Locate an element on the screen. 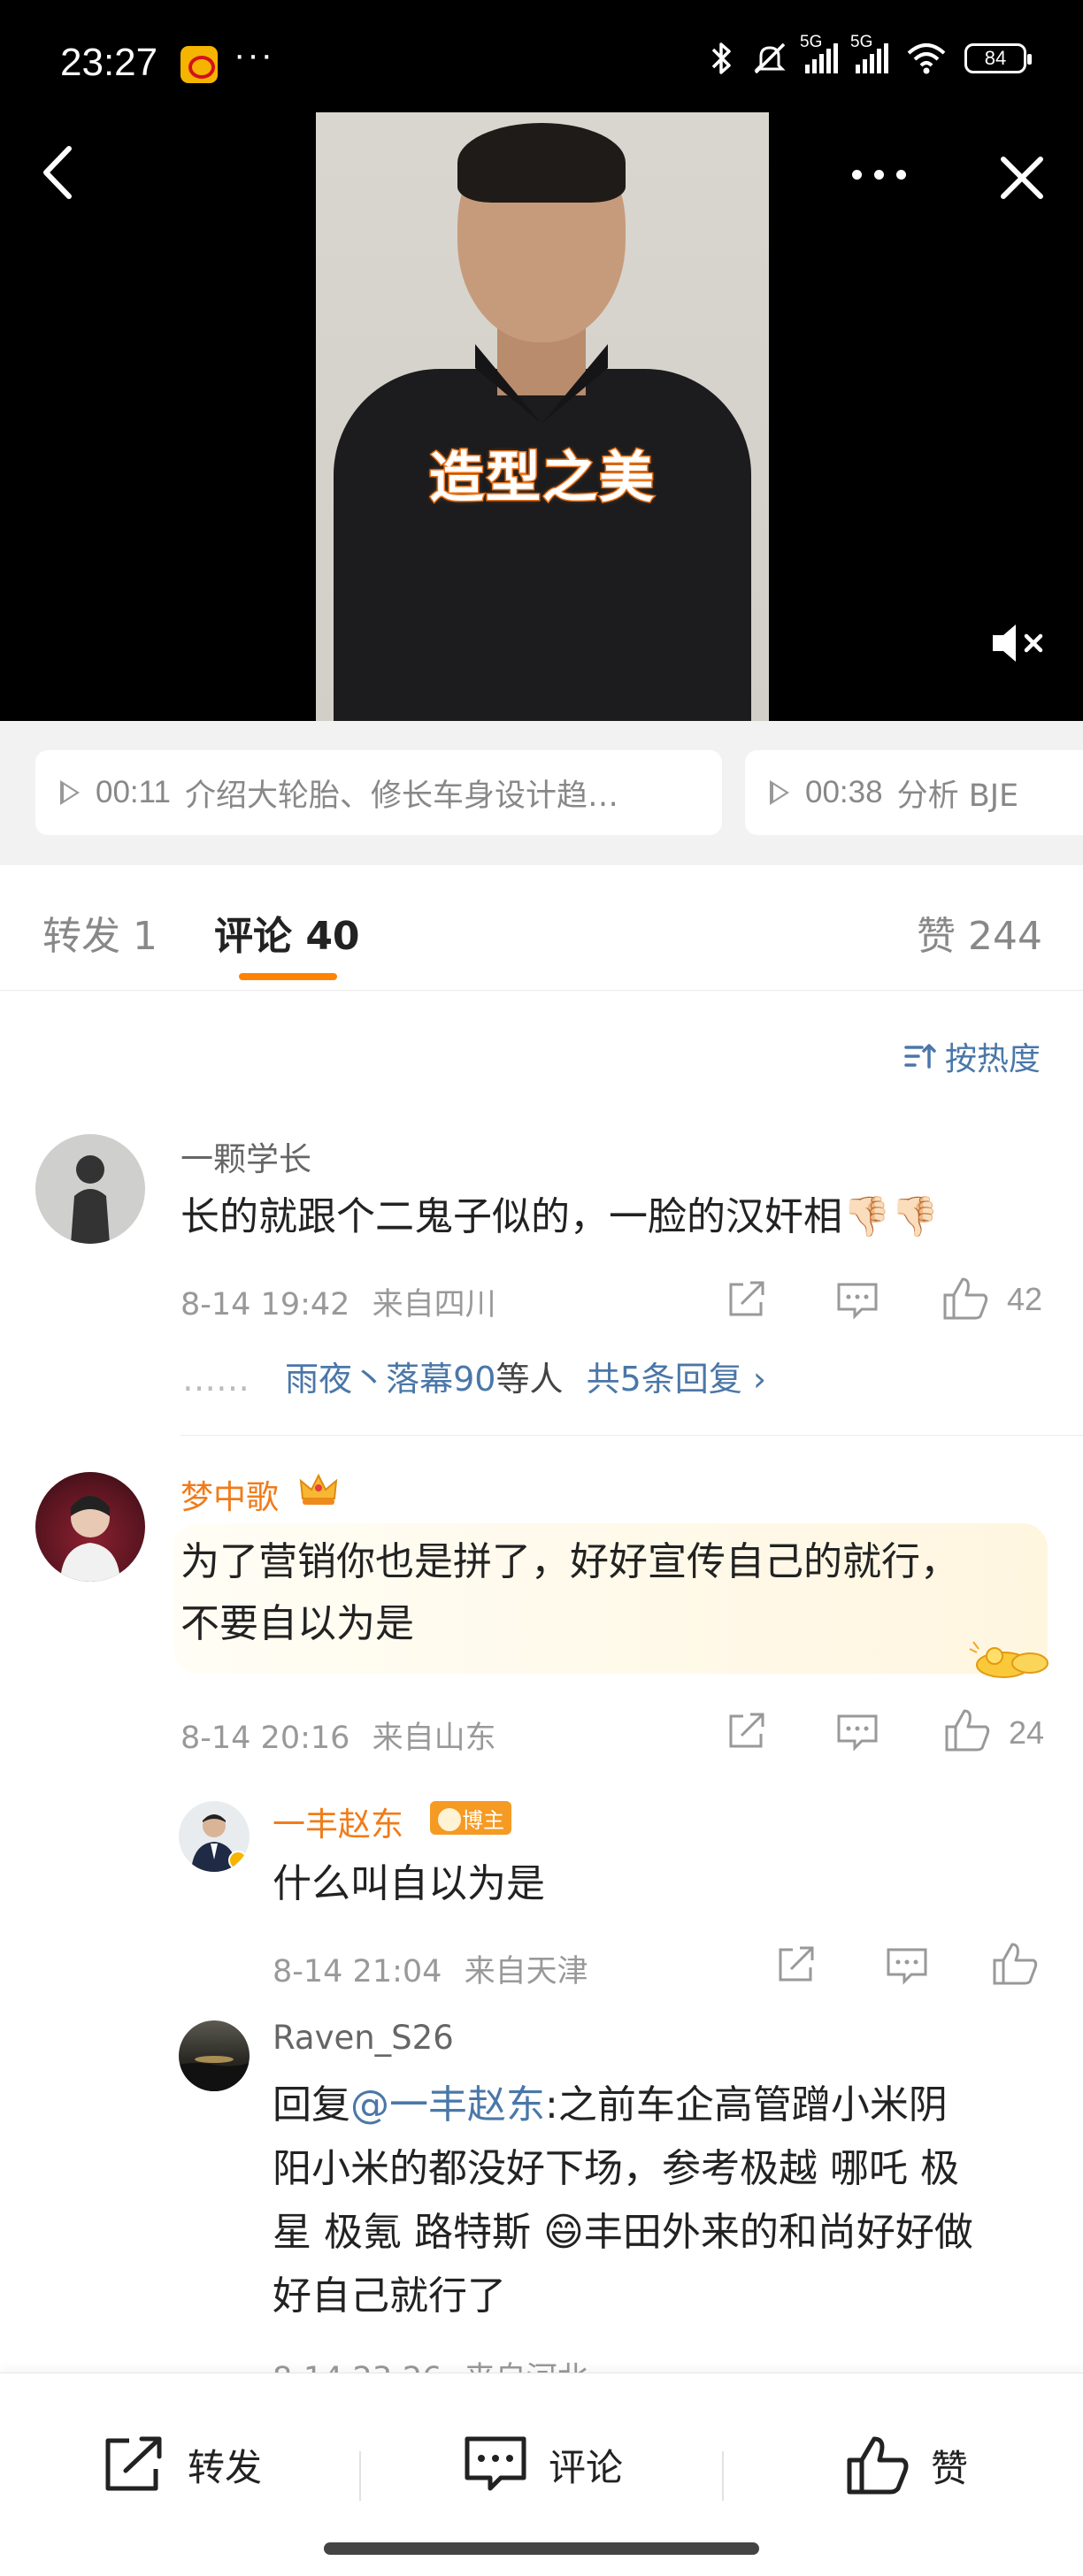 This screenshot has height=2576, width=1083. sort-by-hot-button: 按热度 is located at coordinates (971, 1056).